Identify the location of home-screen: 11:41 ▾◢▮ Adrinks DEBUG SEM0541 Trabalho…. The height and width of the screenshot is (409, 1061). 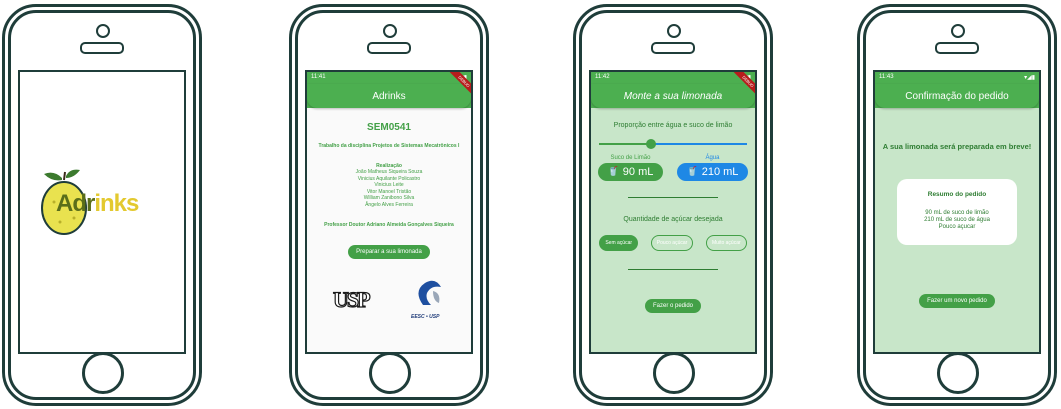
(389, 212).